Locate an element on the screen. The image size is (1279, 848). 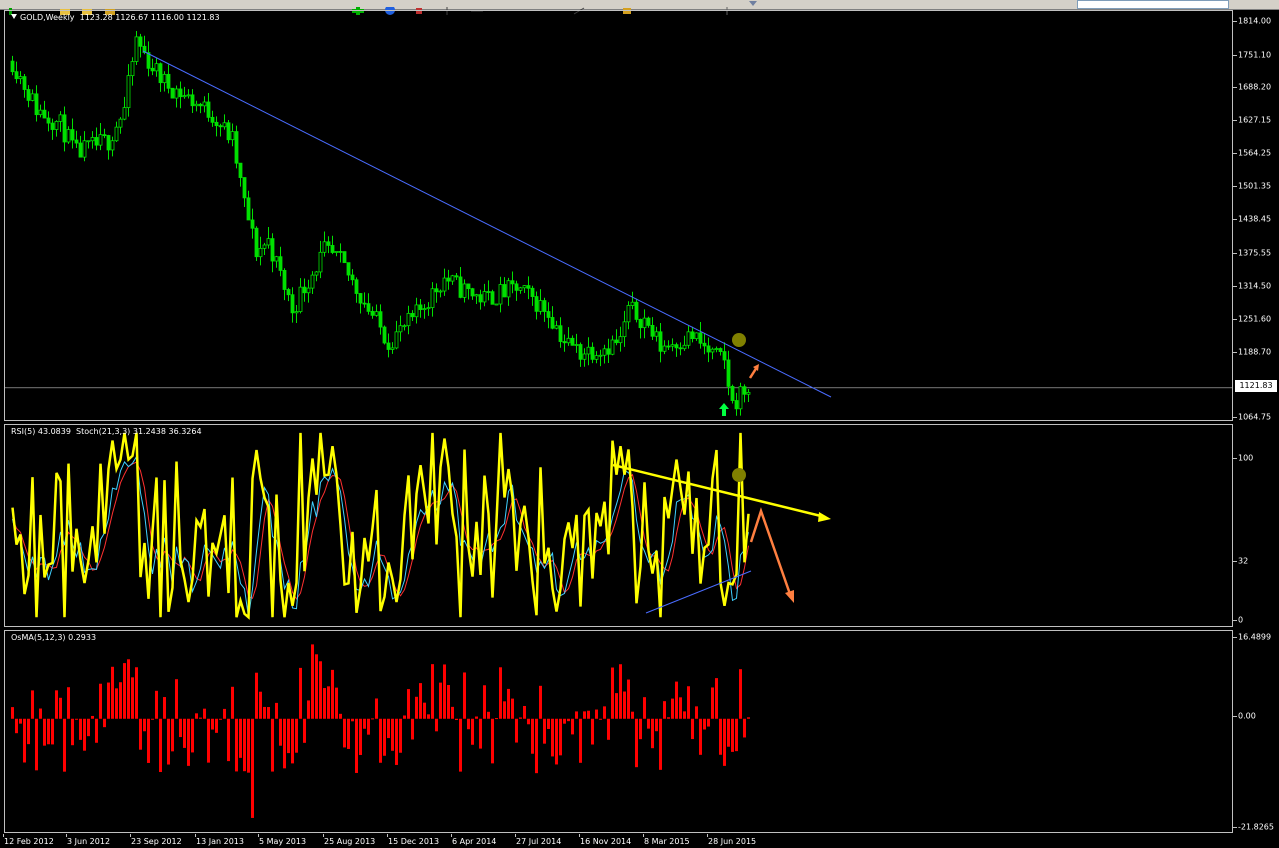
add-icon is located at coordinates (358, 7).